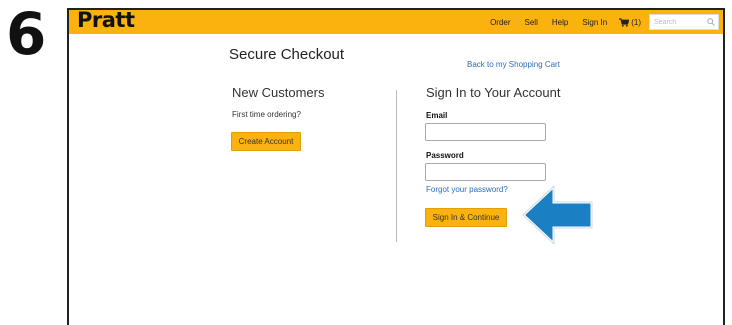  What do you see at coordinates (560, 22) in the screenshot?
I see `nav-help: Help` at bounding box center [560, 22].